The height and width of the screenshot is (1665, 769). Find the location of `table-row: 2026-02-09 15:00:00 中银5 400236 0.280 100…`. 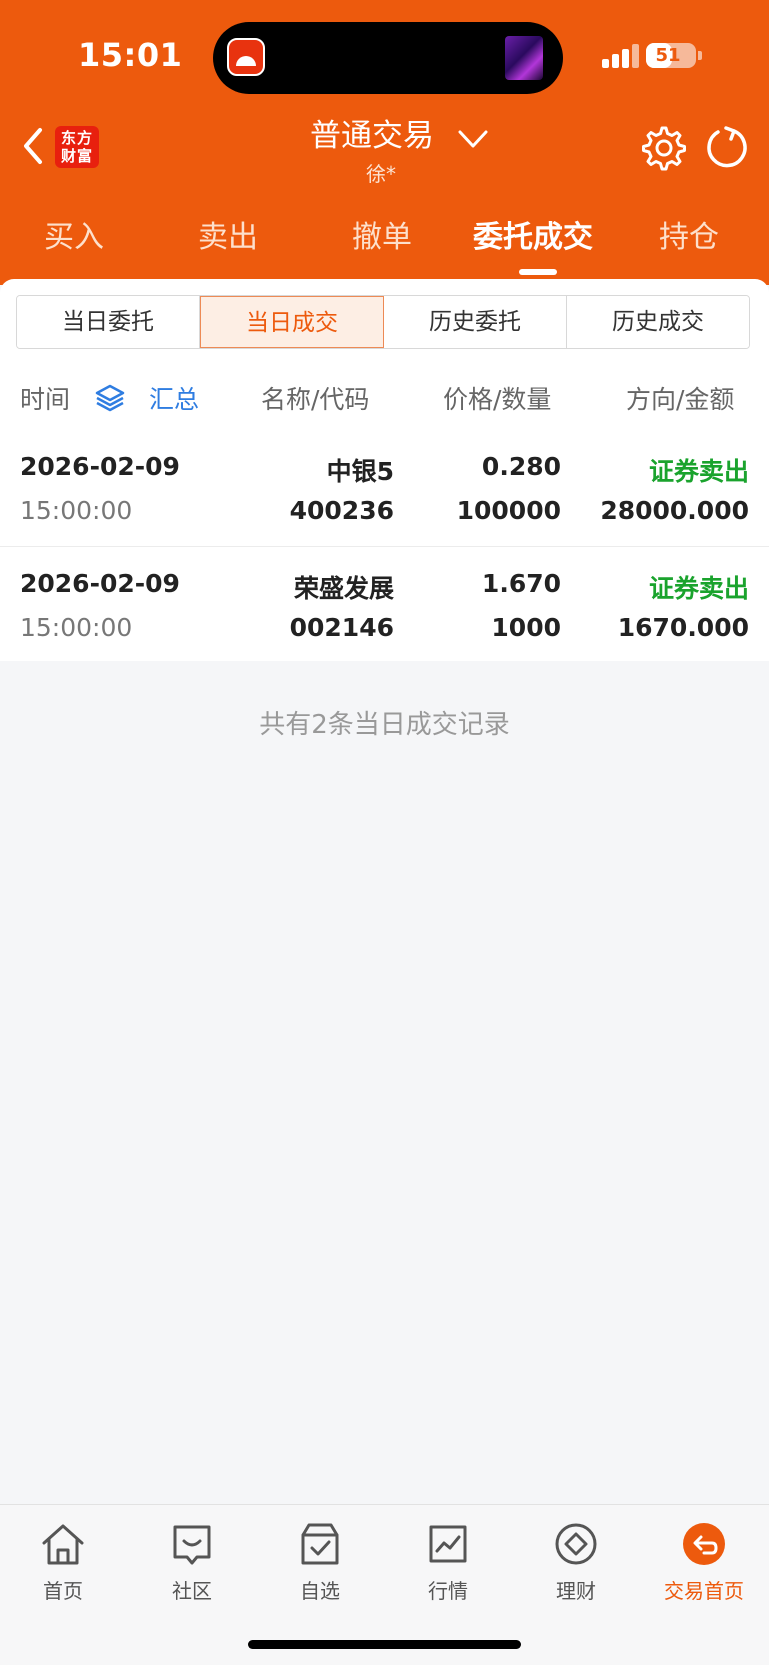

table-row: 2026-02-09 15:00:00 中银5 400236 0.280 100… is located at coordinates (384, 488).